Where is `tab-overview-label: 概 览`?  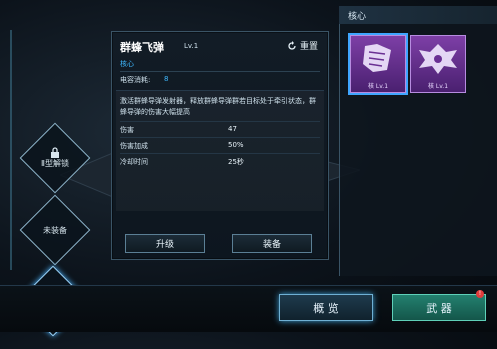
tab-overview-label: 概 览 is located at coordinates (326, 308).